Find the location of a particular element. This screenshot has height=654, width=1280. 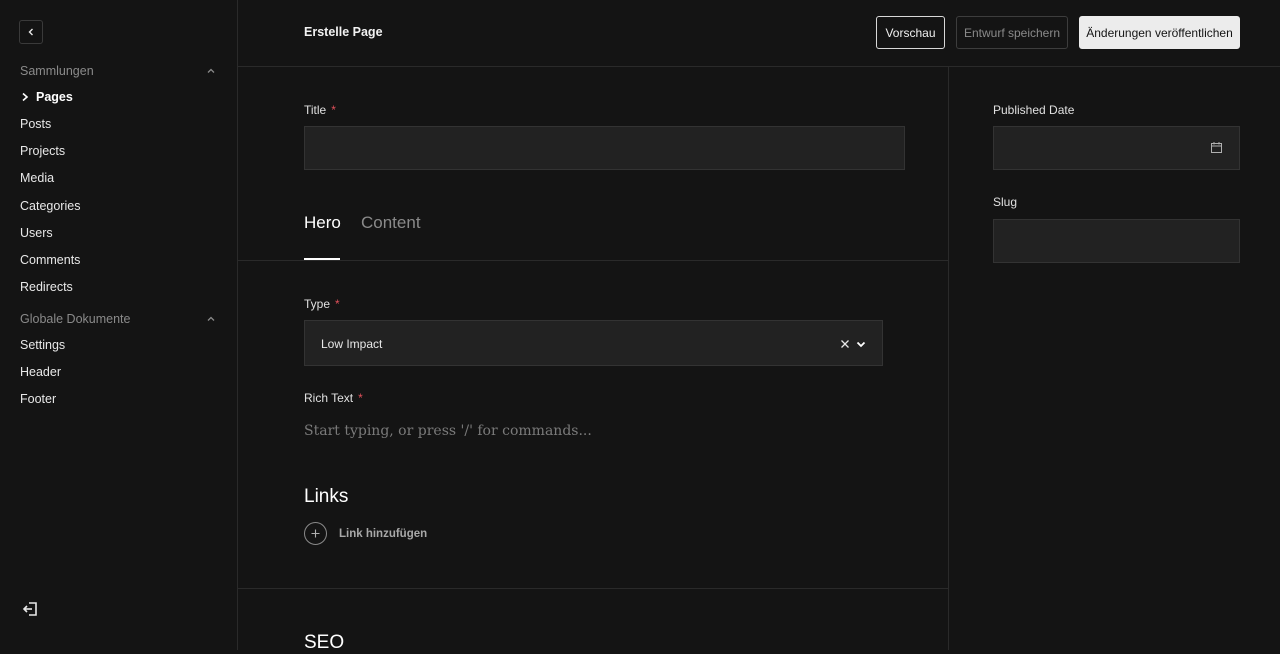

preview-button: Vorschau is located at coordinates (910, 32).